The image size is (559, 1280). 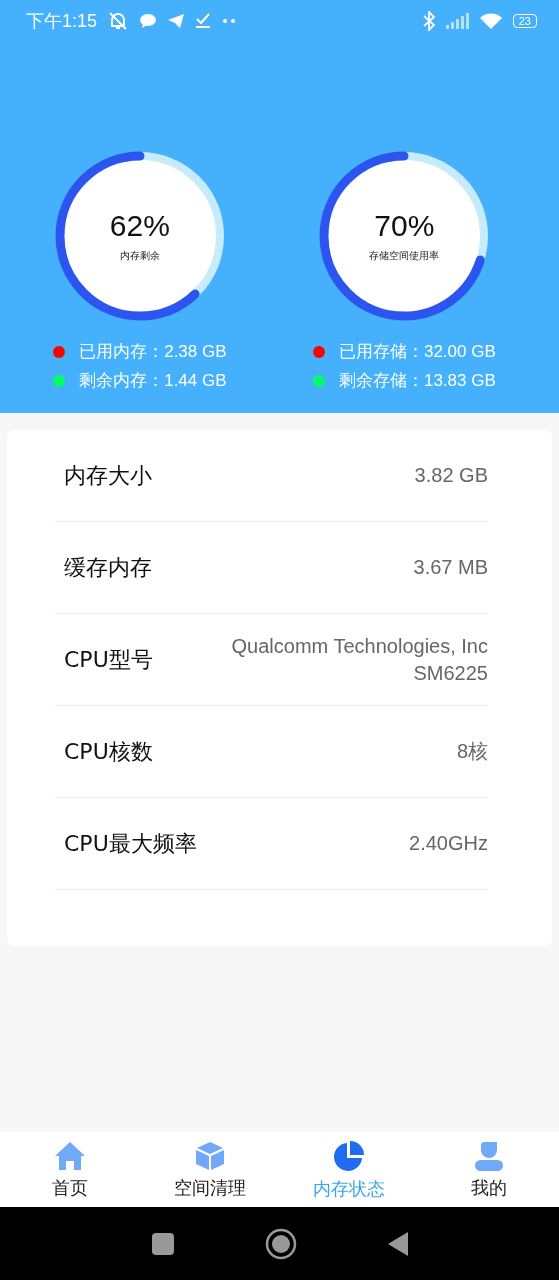 What do you see at coordinates (448, 843) in the screenshot?
I see `info-value: 2.40GHz` at bounding box center [448, 843].